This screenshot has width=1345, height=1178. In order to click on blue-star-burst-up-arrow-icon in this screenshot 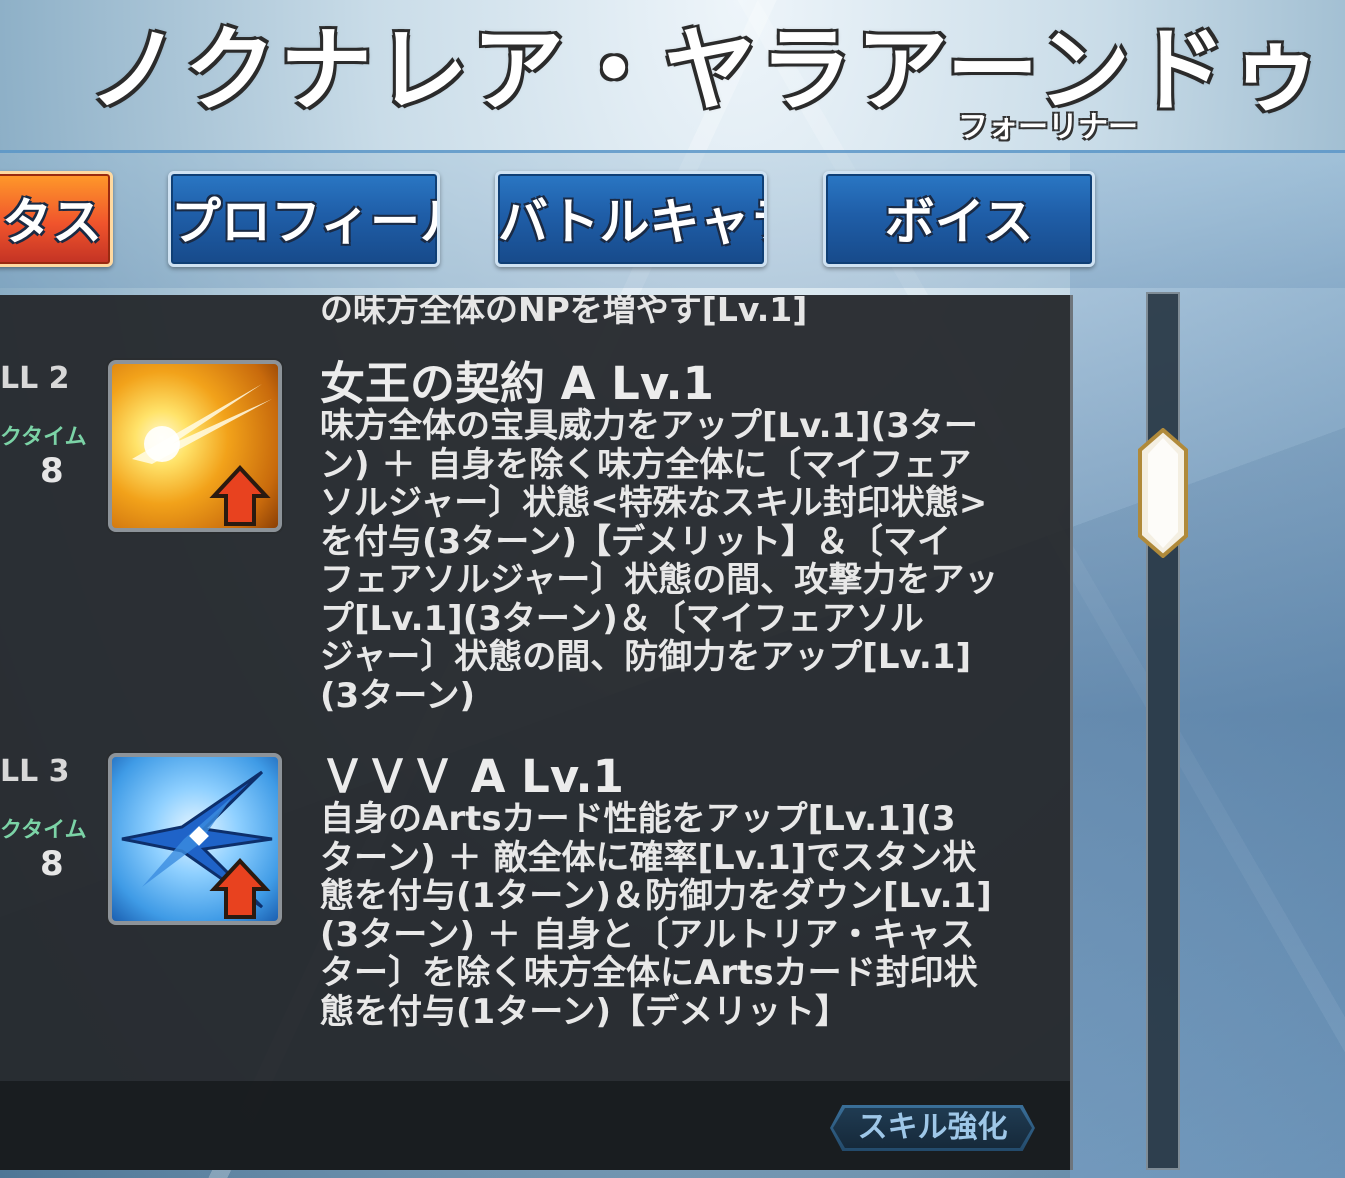, I will do `click(195, 839)`.